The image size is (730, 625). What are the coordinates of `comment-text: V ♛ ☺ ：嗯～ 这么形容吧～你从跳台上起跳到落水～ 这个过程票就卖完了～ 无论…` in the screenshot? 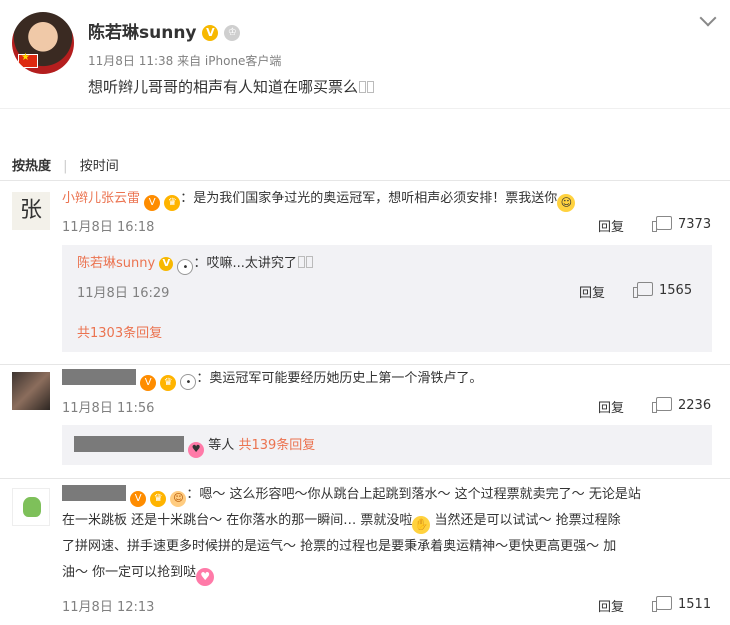 It's located at (387, 534).